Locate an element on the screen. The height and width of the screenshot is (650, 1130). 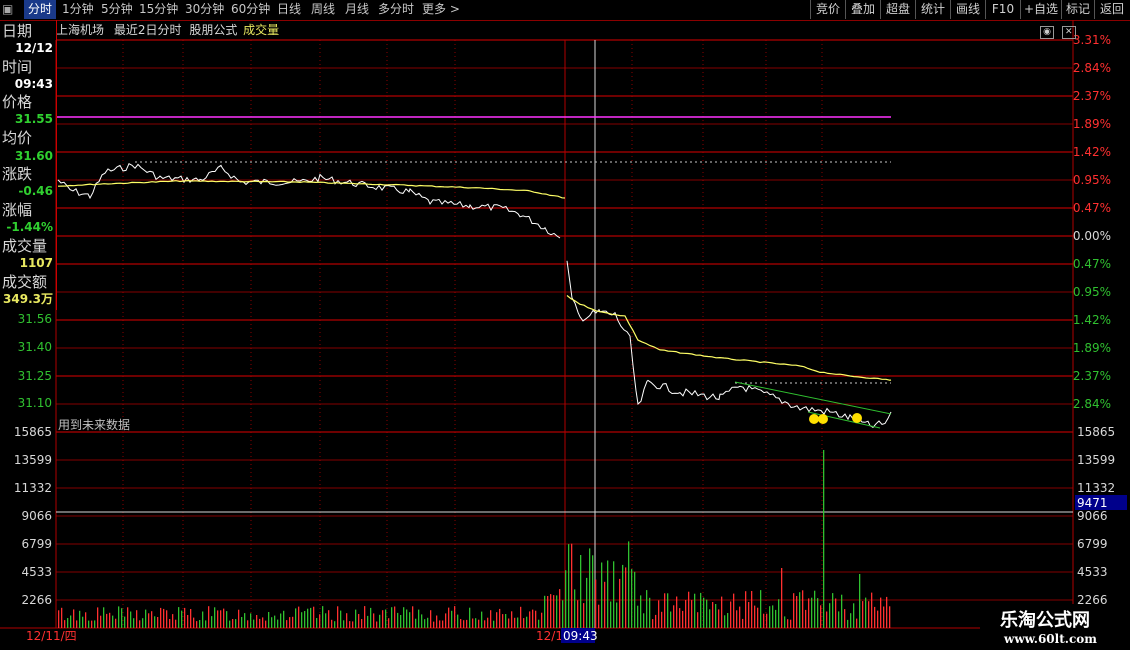
right-volume-tick: 11332 is located at coordinates (1096, 488).